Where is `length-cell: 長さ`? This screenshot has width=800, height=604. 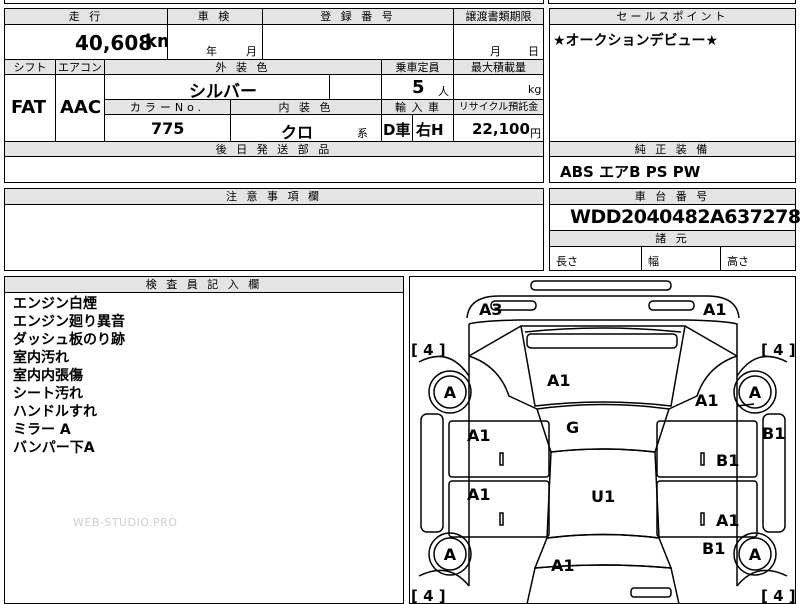
length-cell: 長さ is located at coordinates (595, 258).